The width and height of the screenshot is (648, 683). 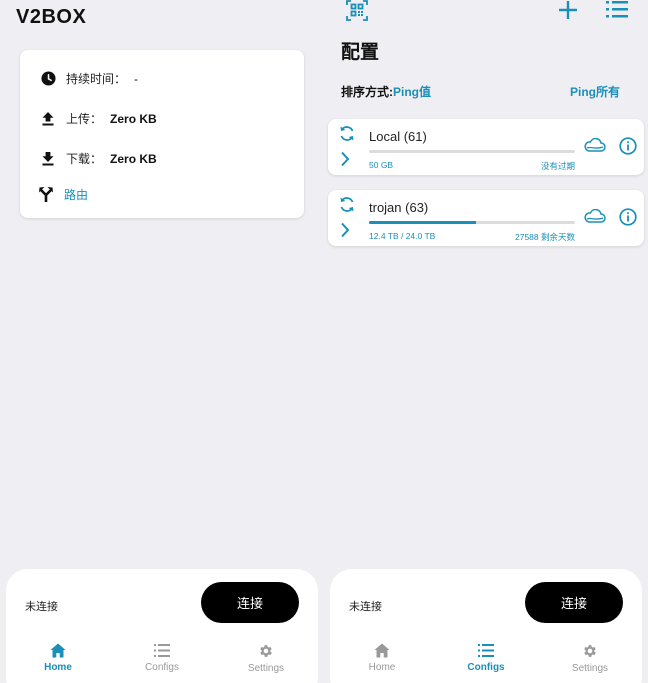 I want to click on download-row: 下载： Zero KB, so click(x=98, y=158).